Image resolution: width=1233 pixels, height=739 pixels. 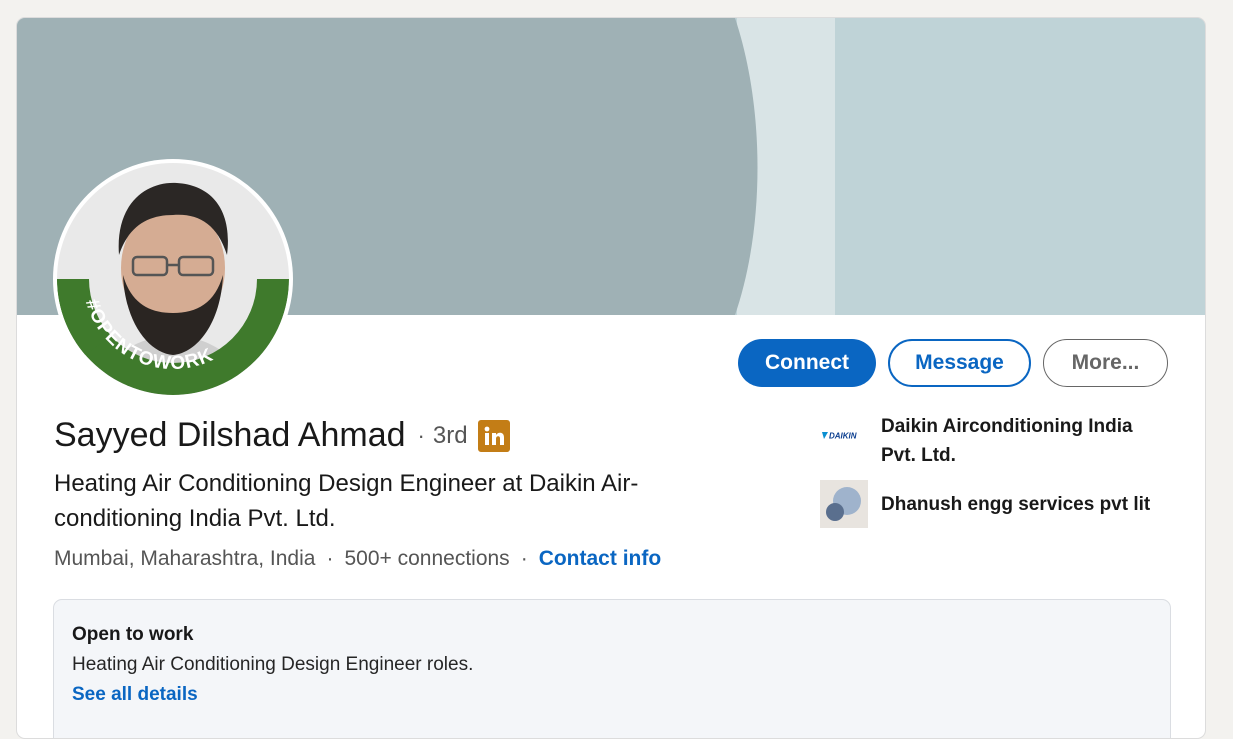 I want to click on svg-text: DAIKIN, so click(x=843, y=436).